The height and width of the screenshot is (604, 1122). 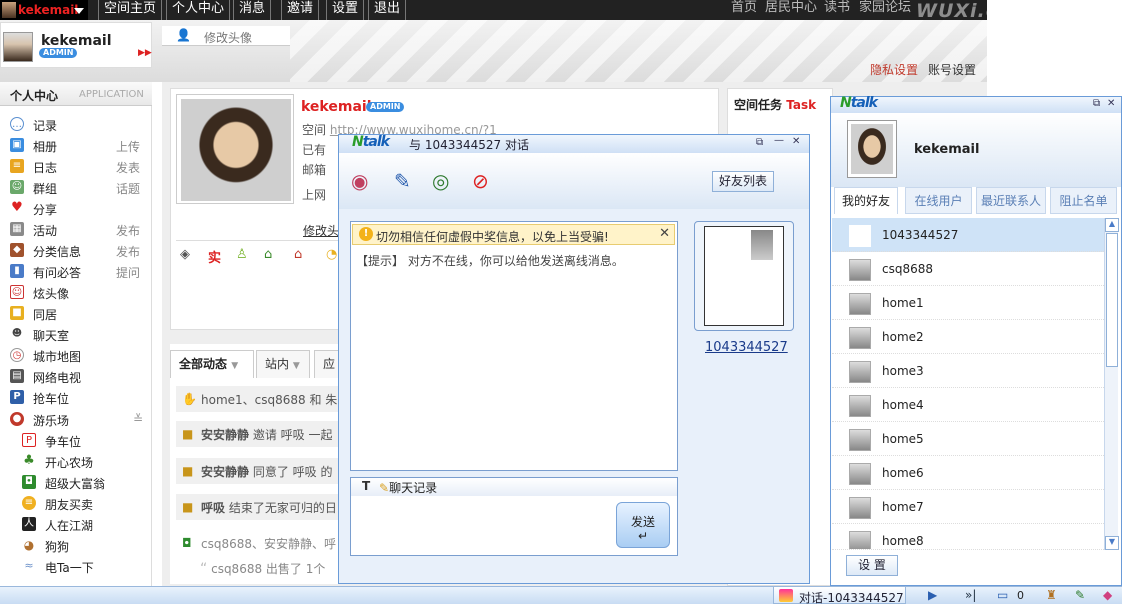 What do you see at coordinates (744, 10) in the screenshot?
I see `link-home: 首页` at bounding box center [744, 10].